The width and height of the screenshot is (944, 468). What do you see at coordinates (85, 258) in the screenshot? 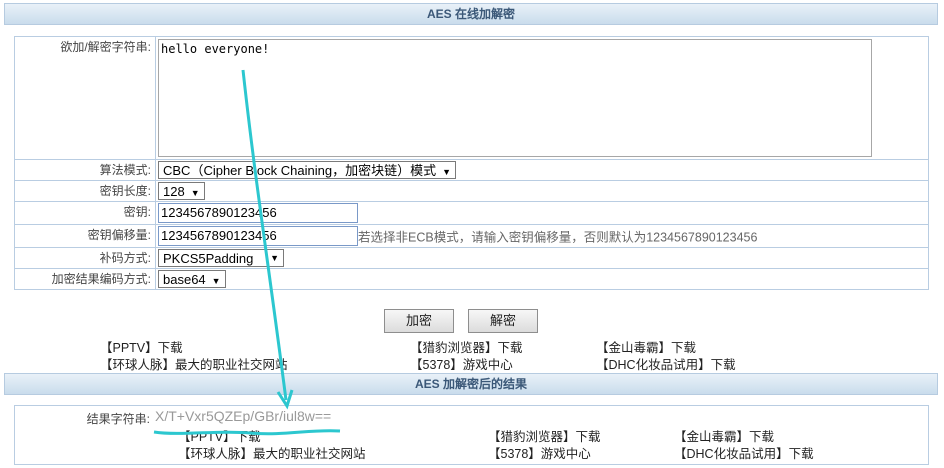
I see `padding-label: 补码方式:` at bounding box center [85, 258].